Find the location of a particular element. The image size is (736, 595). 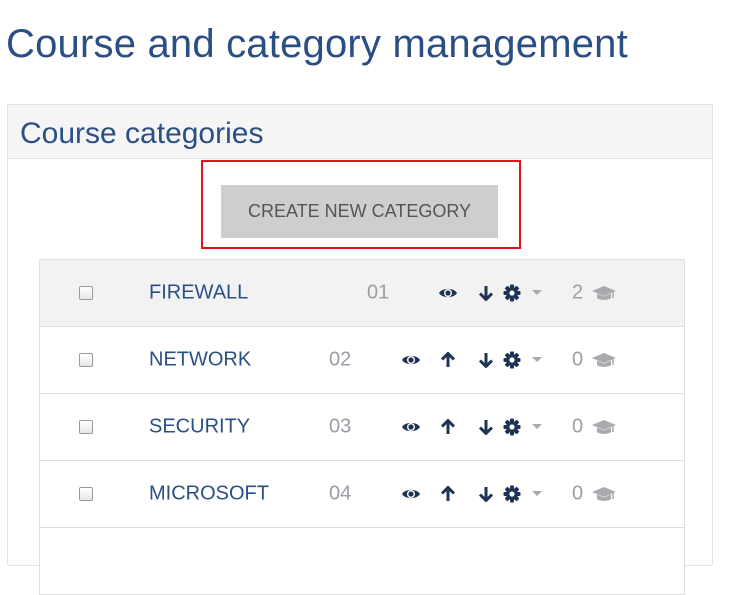

page-title: Course and category management is located at coordinates (317, 44).